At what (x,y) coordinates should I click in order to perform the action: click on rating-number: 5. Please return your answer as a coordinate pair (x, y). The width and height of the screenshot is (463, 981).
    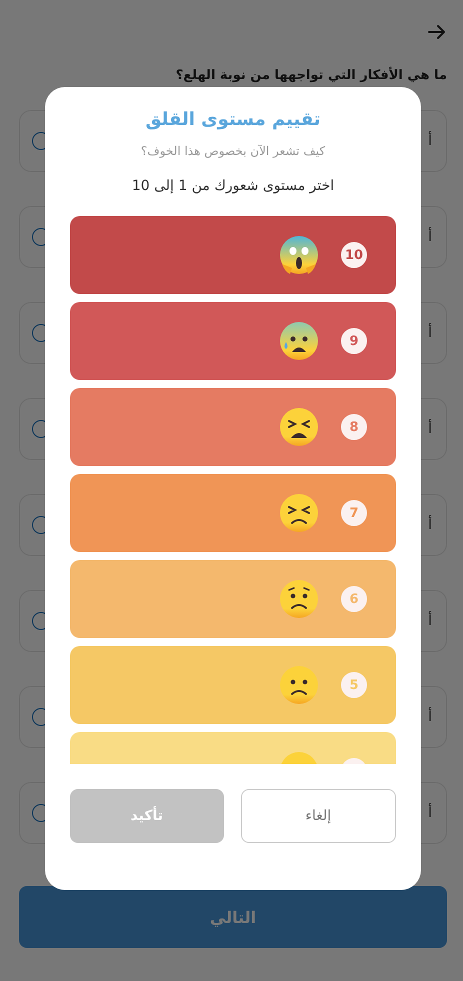
    Looking at the image, I should click on (354, 685).